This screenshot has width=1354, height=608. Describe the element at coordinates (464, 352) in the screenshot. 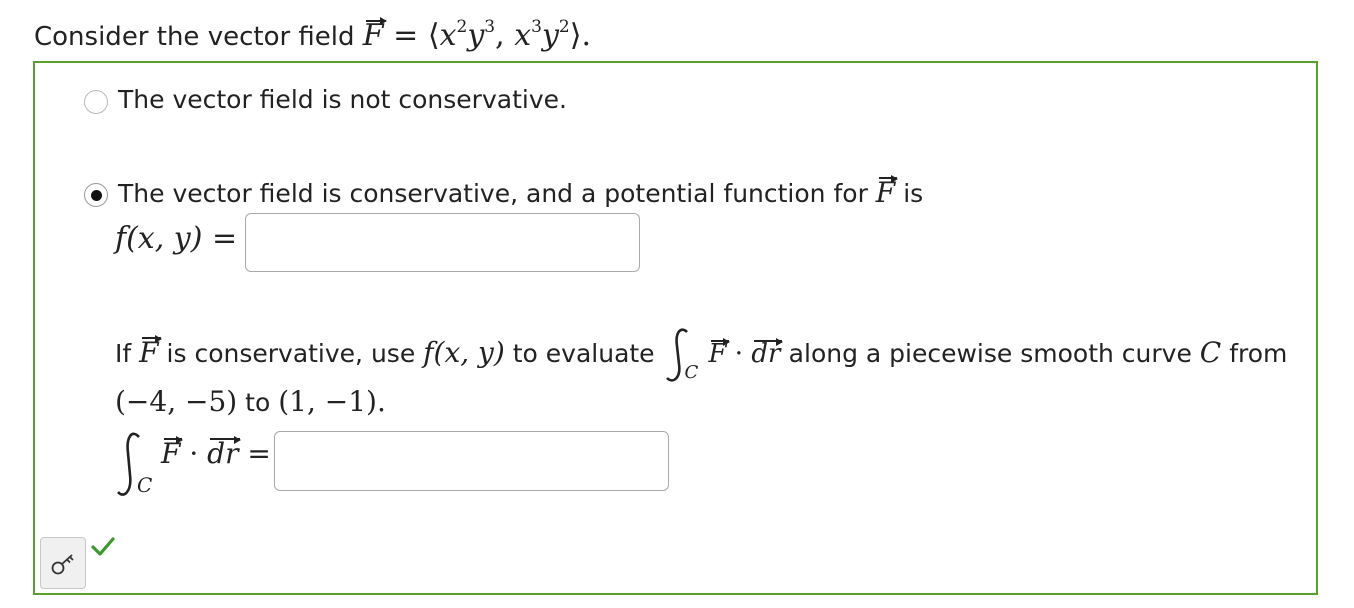

I see `evaluate-func: f(x, y)` at that location.